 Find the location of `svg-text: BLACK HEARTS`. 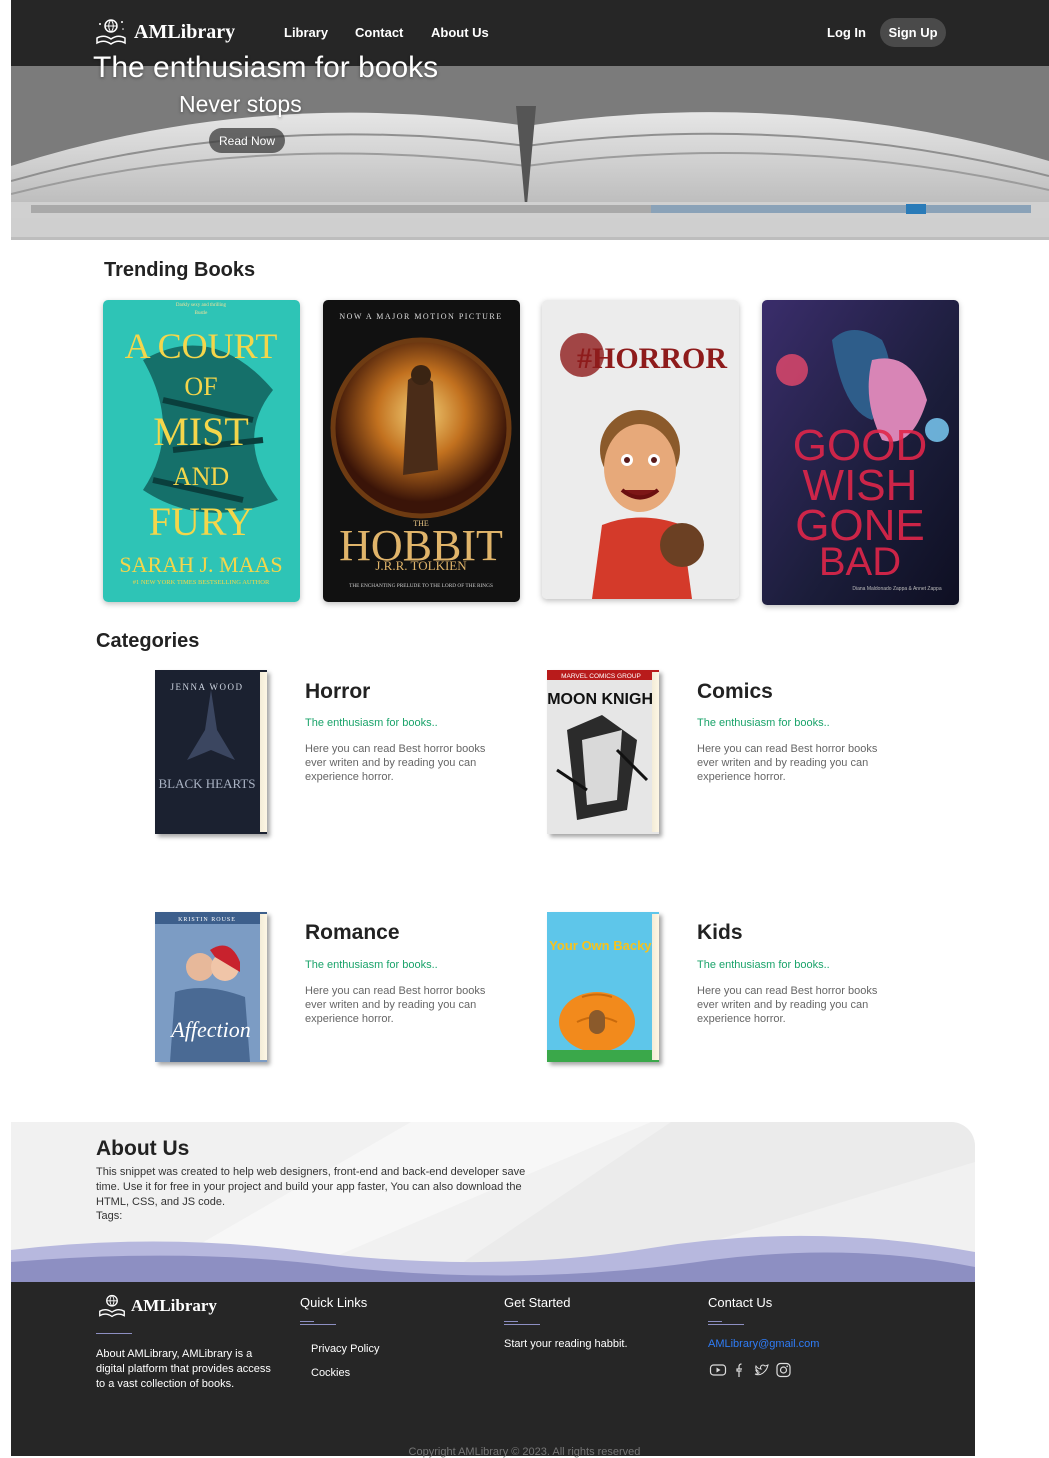

svg-text: BLACK HEARTS is located at coordinates (206, 783).